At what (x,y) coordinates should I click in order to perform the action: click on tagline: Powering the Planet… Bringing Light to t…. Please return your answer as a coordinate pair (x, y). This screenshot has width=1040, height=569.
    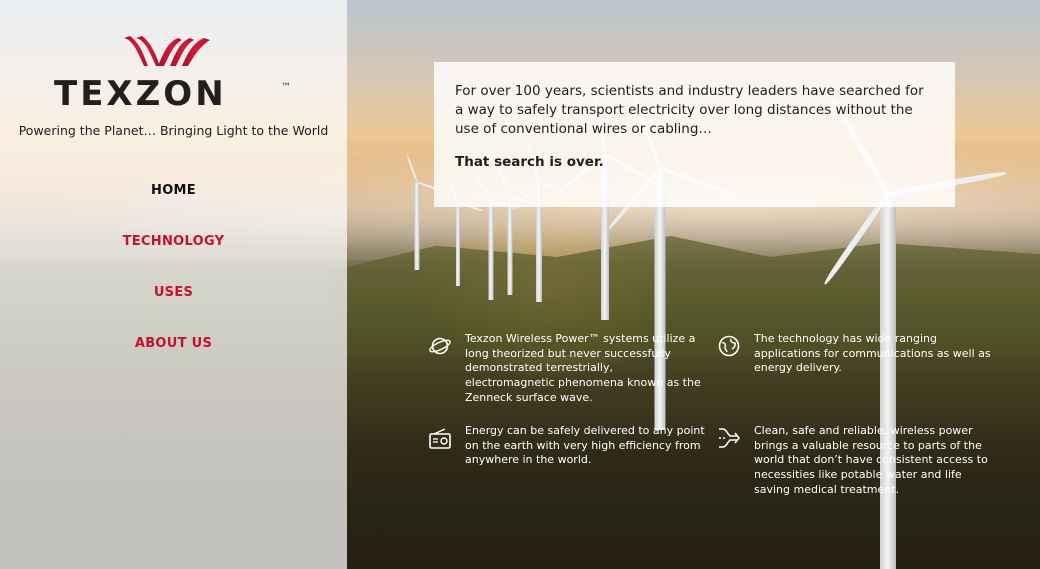
    Looking at the image, I should click on (173, 130).